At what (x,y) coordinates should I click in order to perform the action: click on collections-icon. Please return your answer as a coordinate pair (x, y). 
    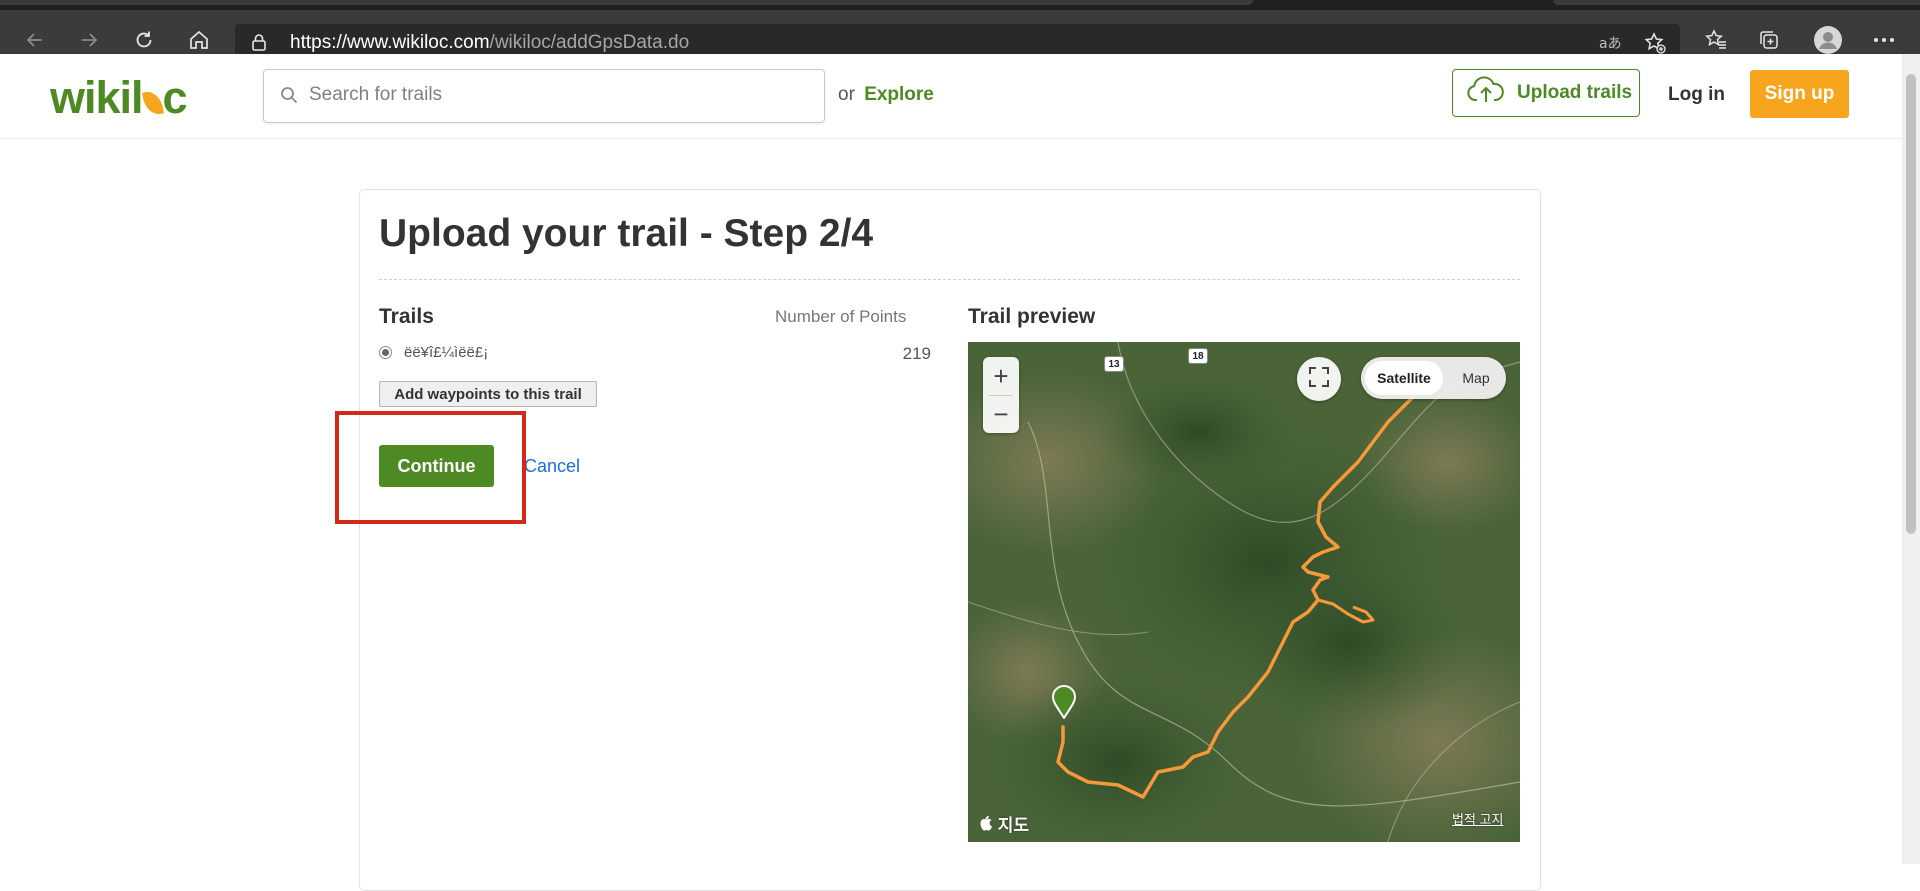
    Looking at the image, I should click on (1769, 40).